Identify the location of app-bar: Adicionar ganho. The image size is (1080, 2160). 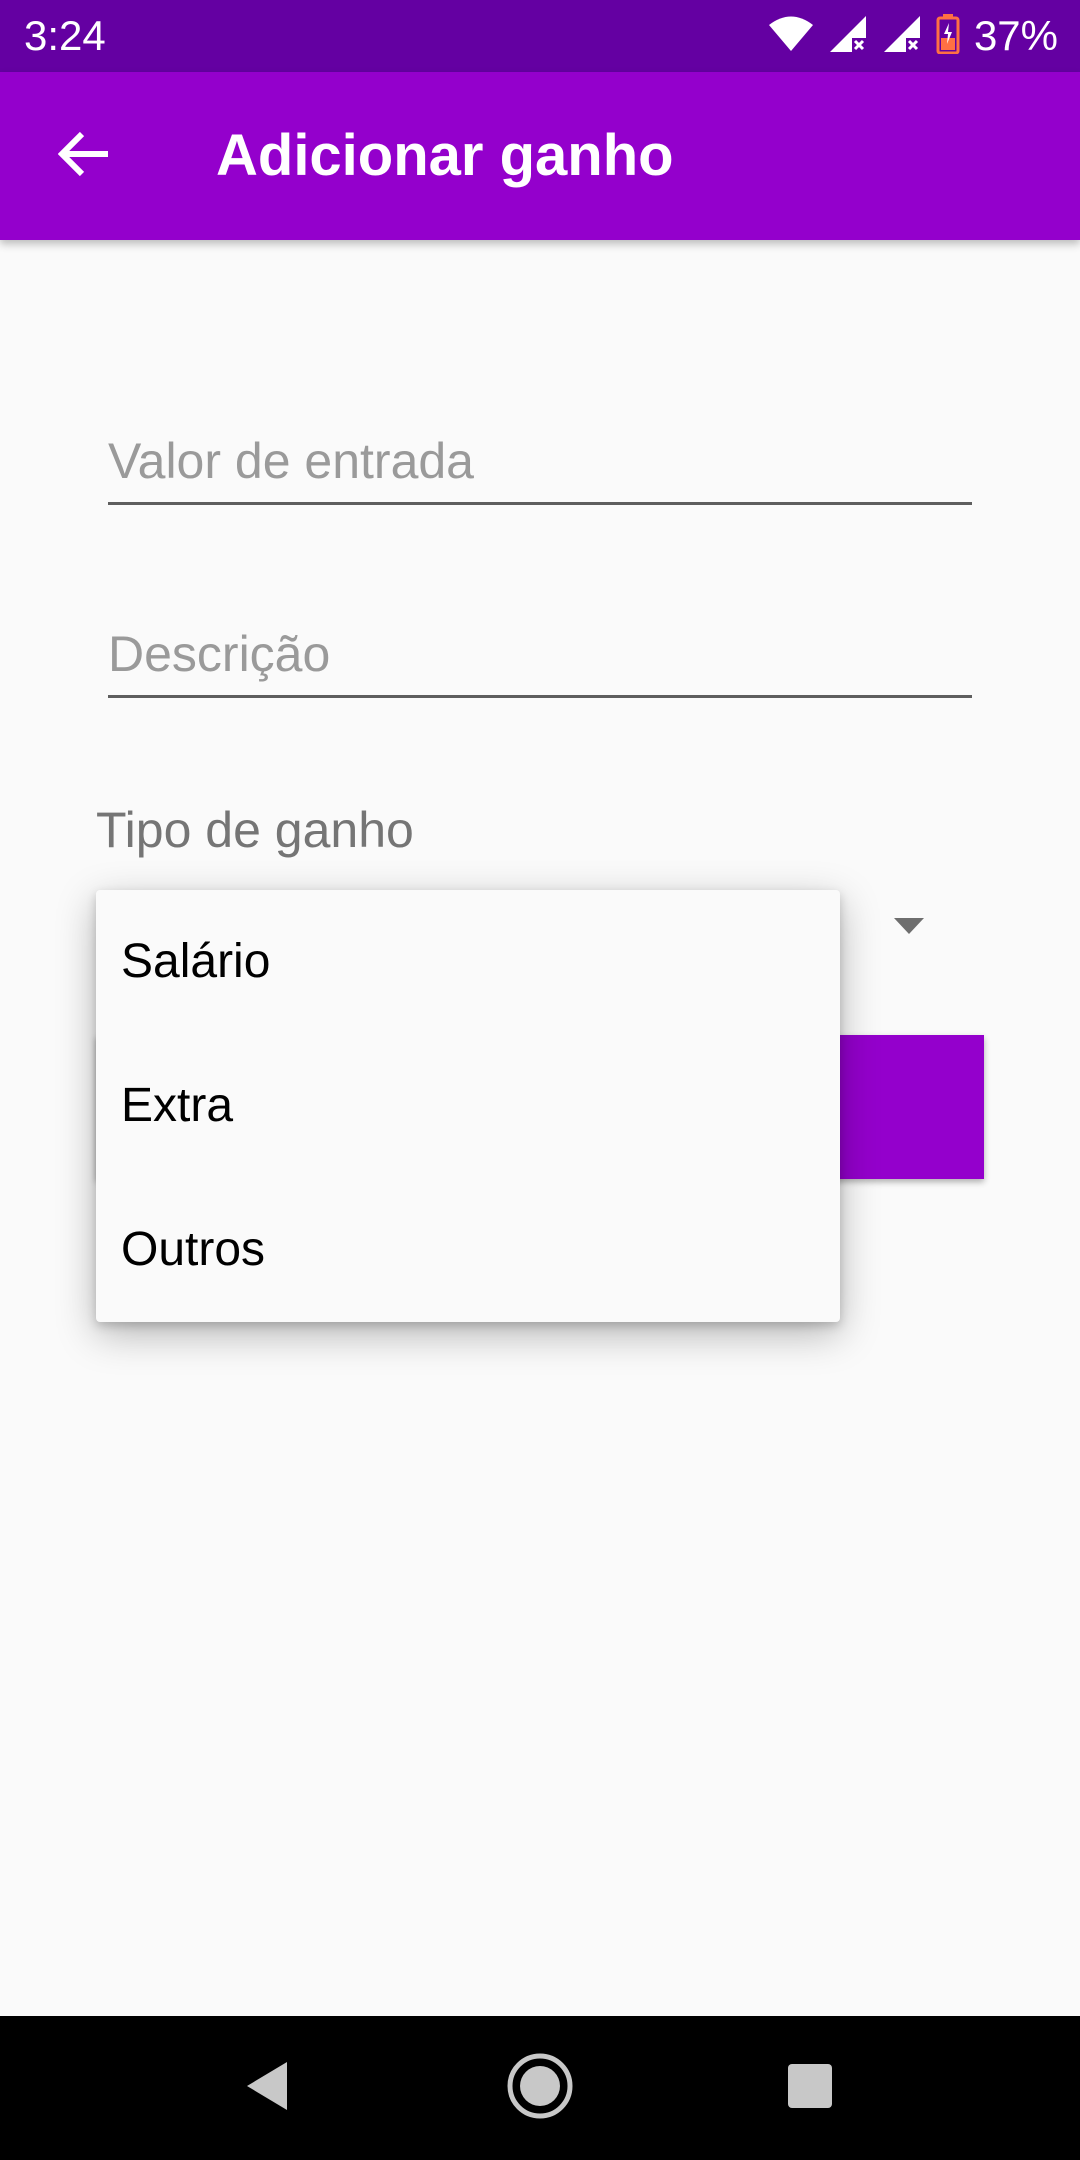
(540, 156).